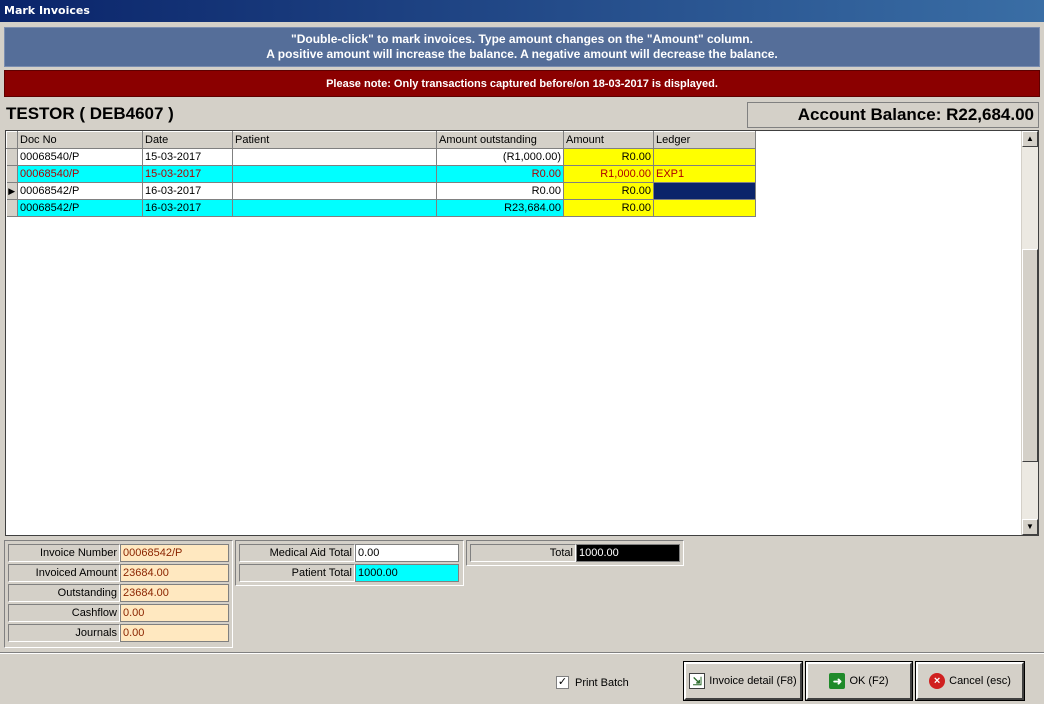 The image size is (1044, 704). Describe the element at coordinates (980, 681) in the screenshot. I see `cancel-label: Cancel (esc)` at that location.